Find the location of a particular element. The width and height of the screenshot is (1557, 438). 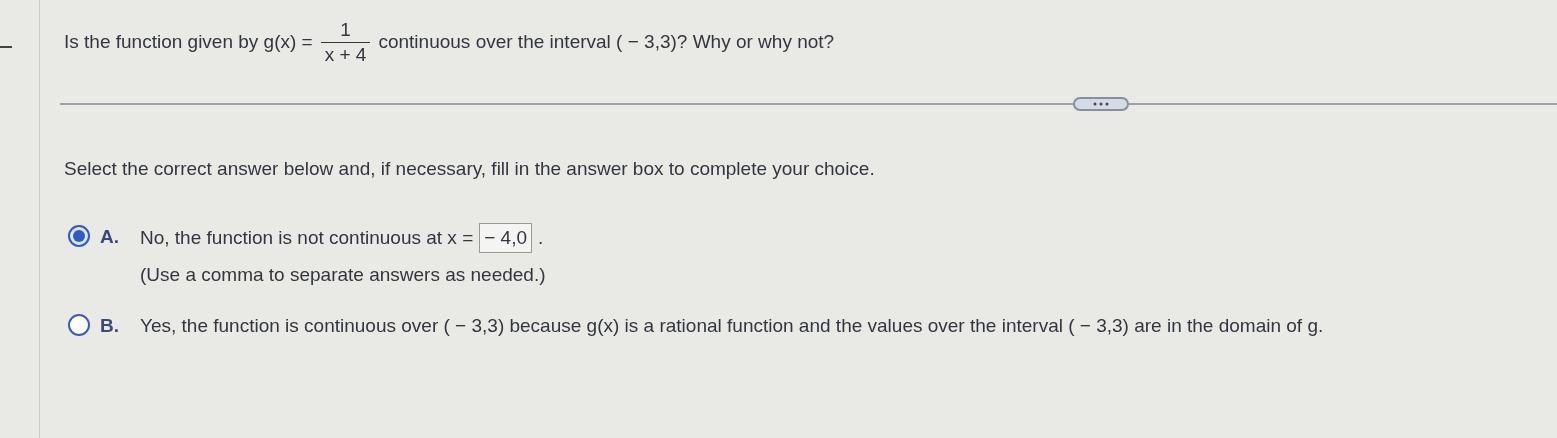

more-button is located at coordinates (1101, 103).